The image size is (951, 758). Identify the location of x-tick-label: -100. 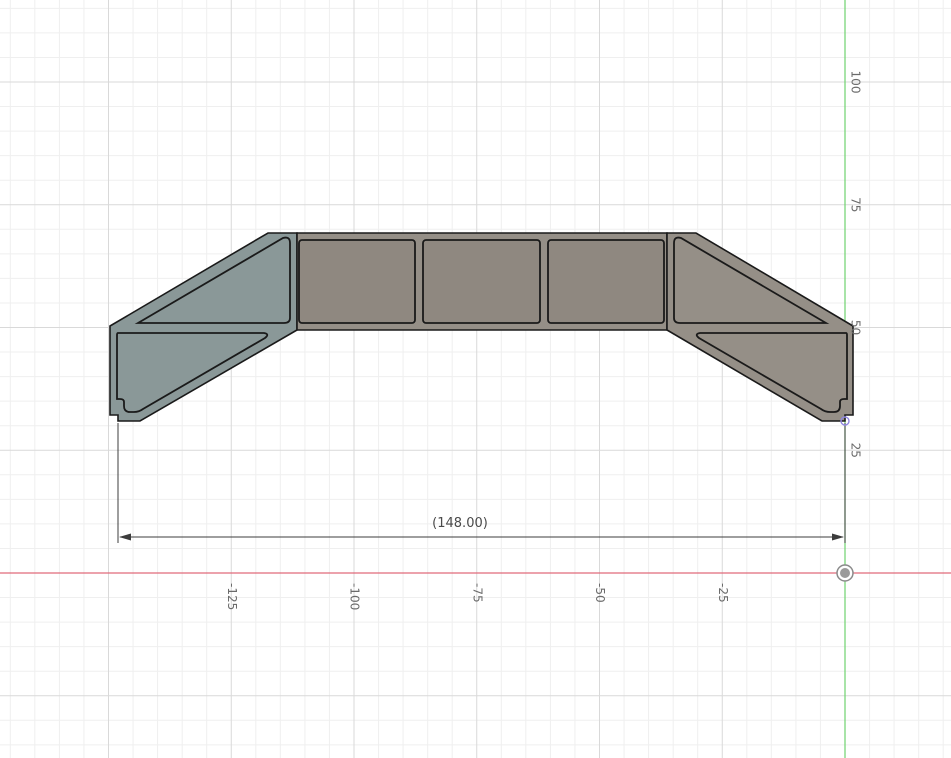
(355, 596).